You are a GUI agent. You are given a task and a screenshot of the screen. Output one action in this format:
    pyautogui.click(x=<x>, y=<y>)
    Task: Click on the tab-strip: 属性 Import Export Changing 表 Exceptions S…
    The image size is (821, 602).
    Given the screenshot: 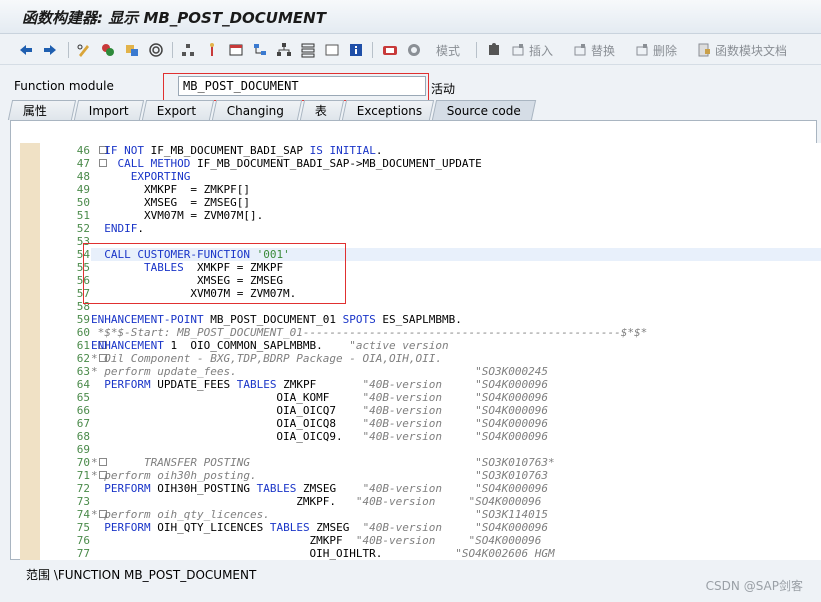 What is the action you would take?
    pyautogui.click(x=272, y=110)
    